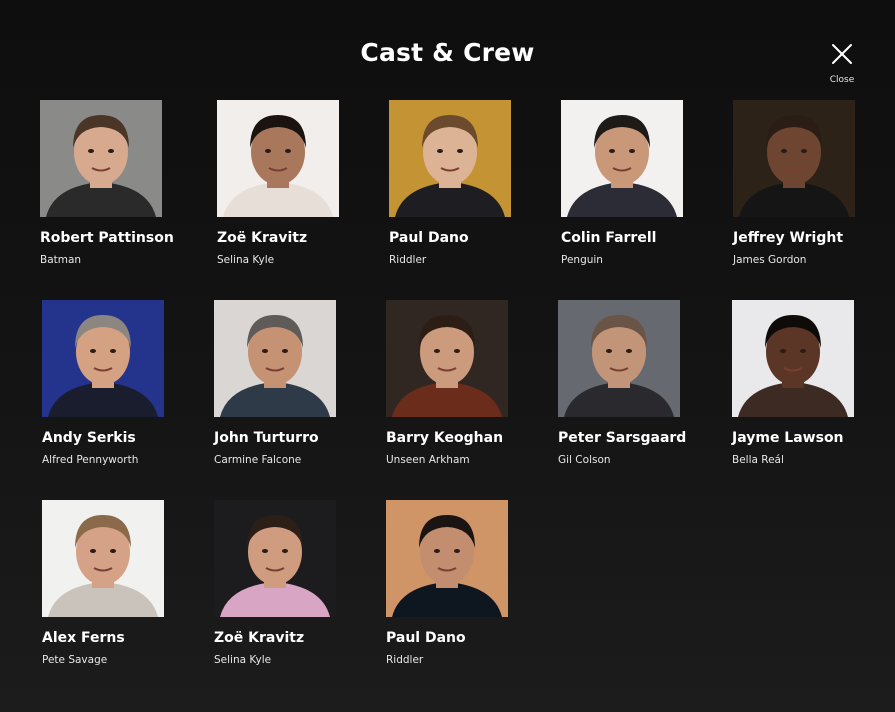 The image size is (895, 712). What do you see at coordinates (584, 460) in the screenshot?
I see `cast-role: Gil Colson` at bounding box center [584, 460].